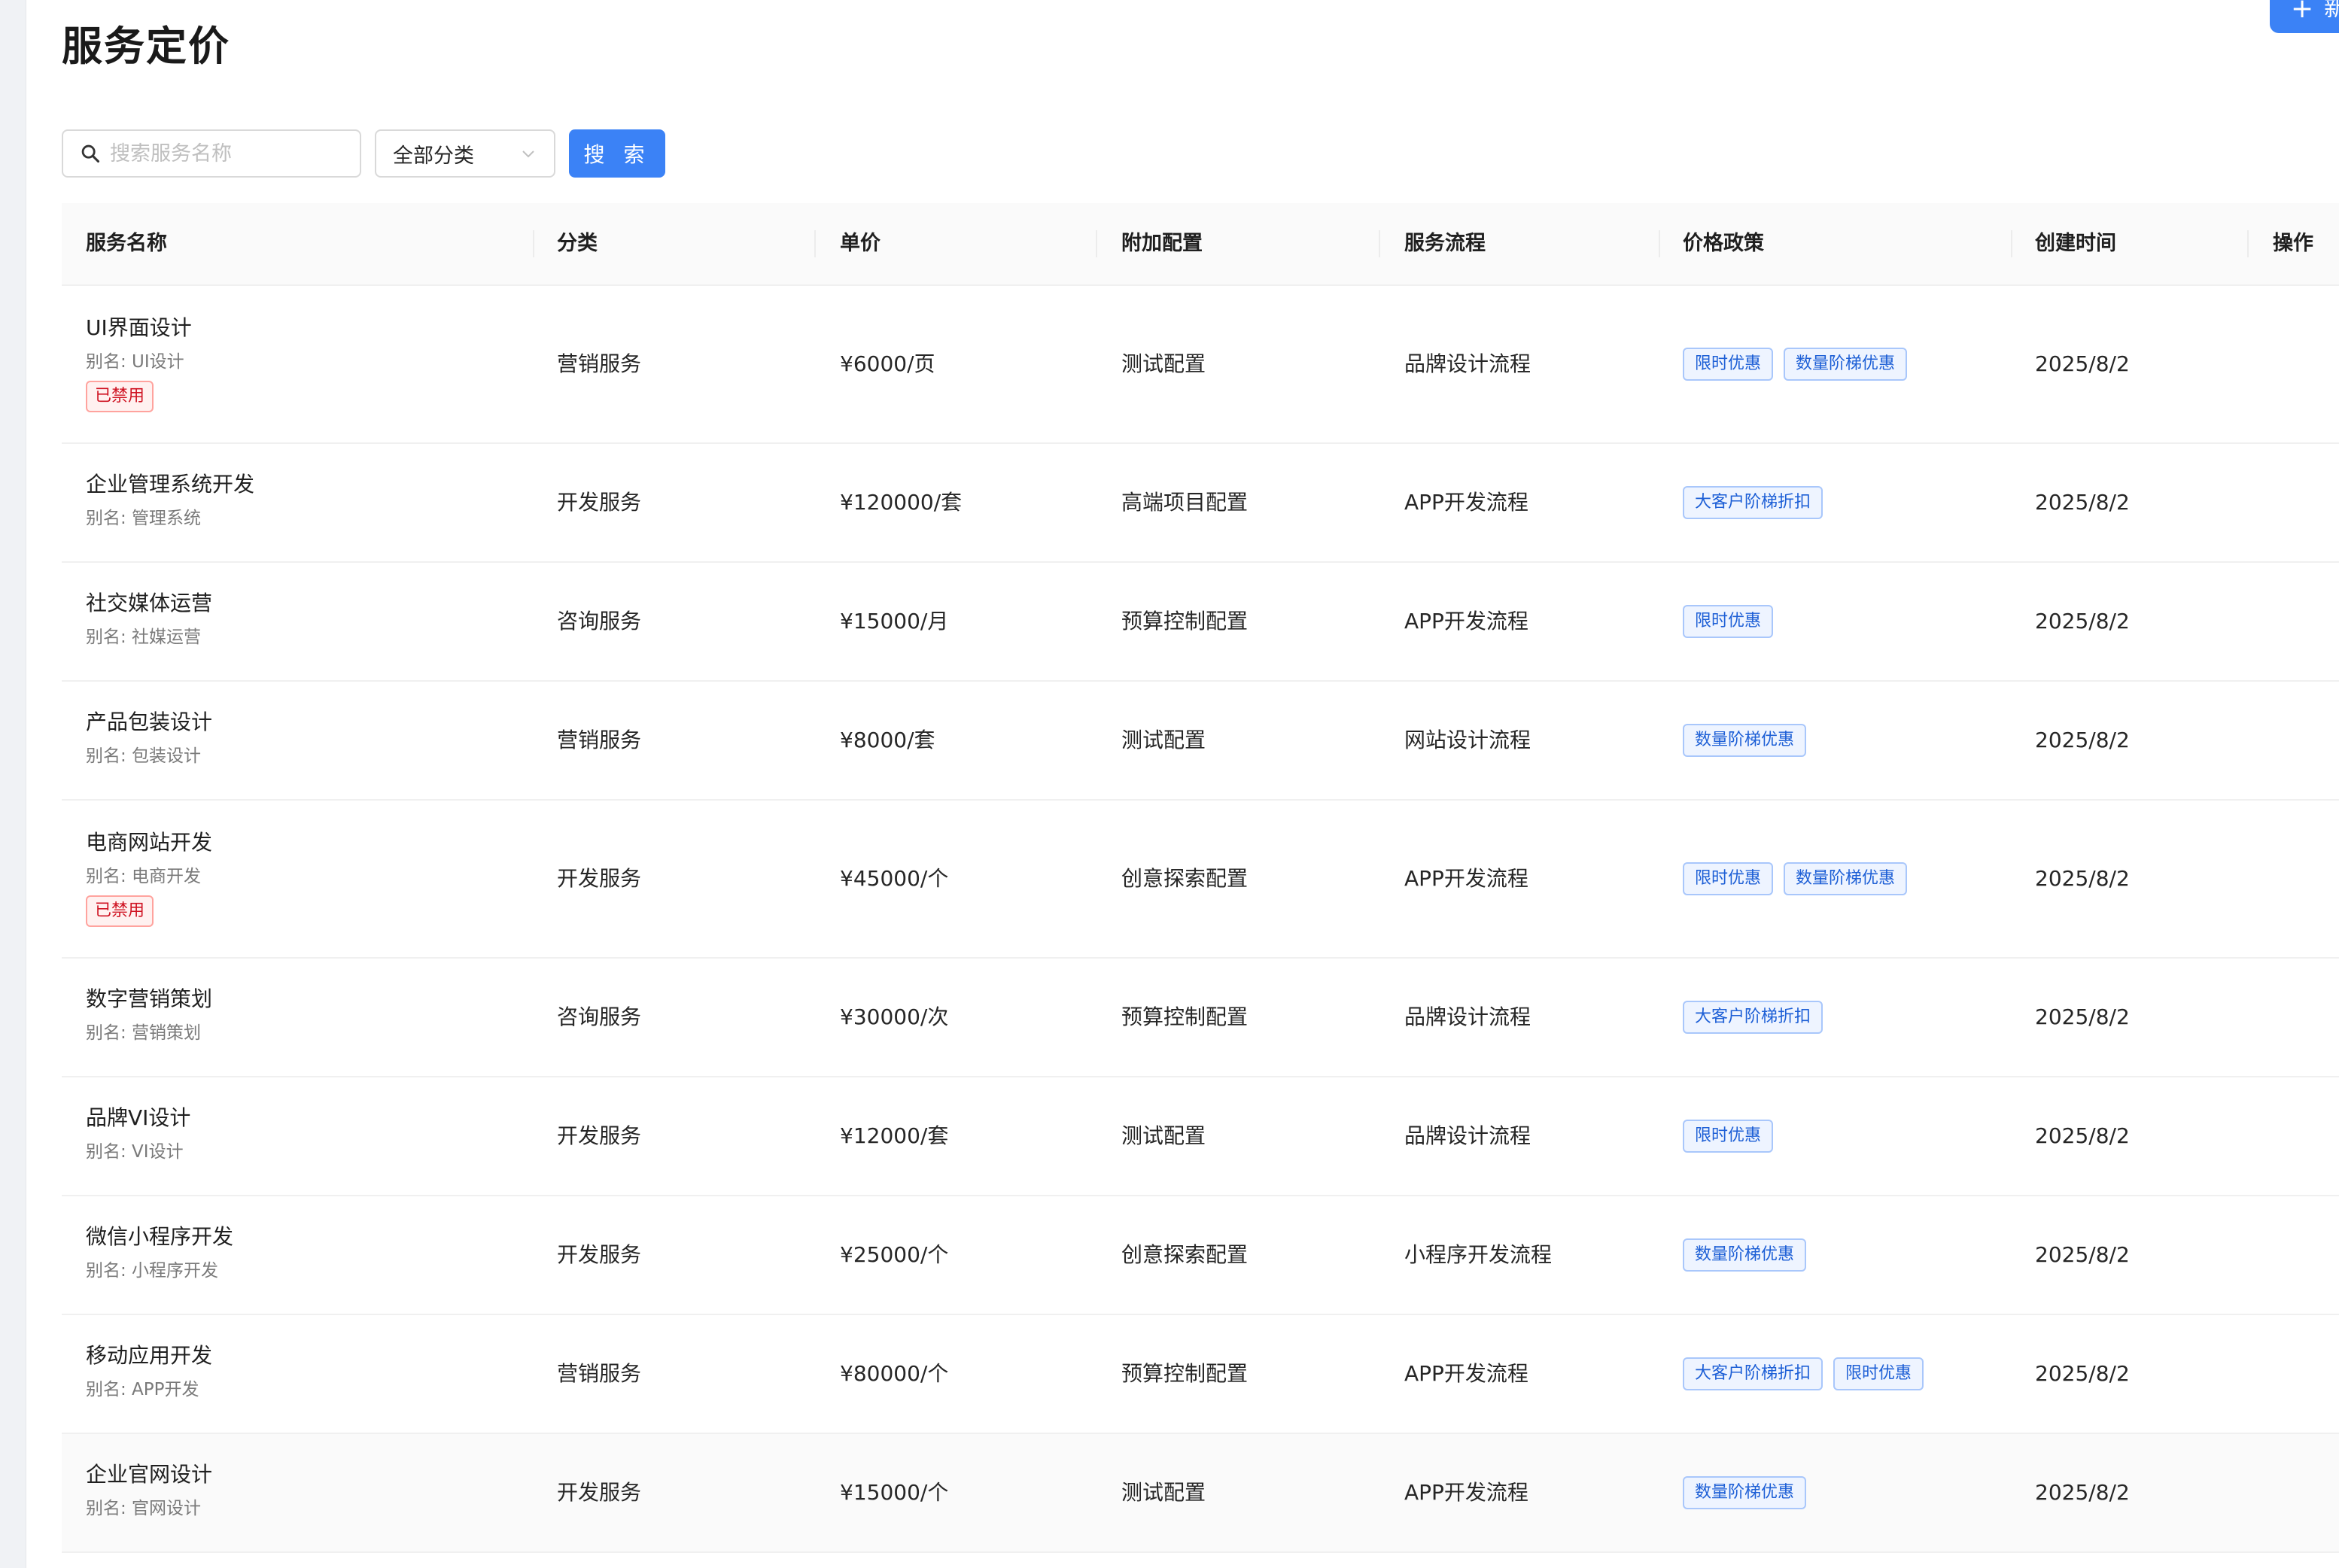 The image size is (2339, 1568). I want to click on service-alias: 别名: 小程序开发, so click(152, 1271).